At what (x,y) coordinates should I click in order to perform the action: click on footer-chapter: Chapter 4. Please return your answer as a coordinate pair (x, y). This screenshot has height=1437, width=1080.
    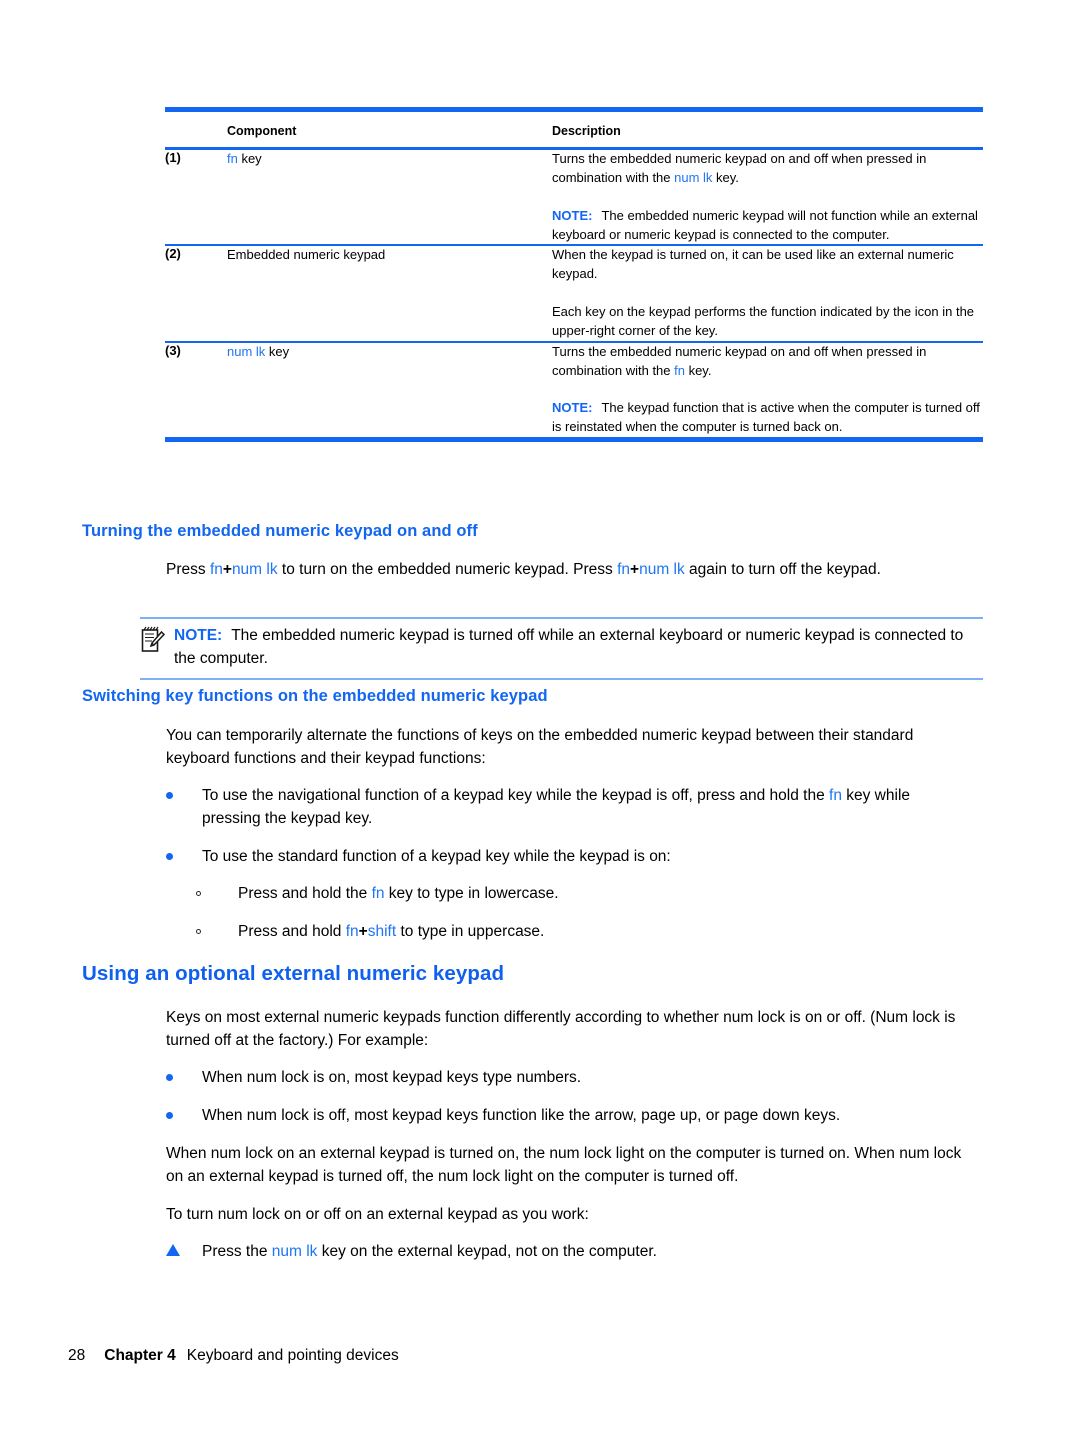
    Looking at the image, I should click on (140, 1355).